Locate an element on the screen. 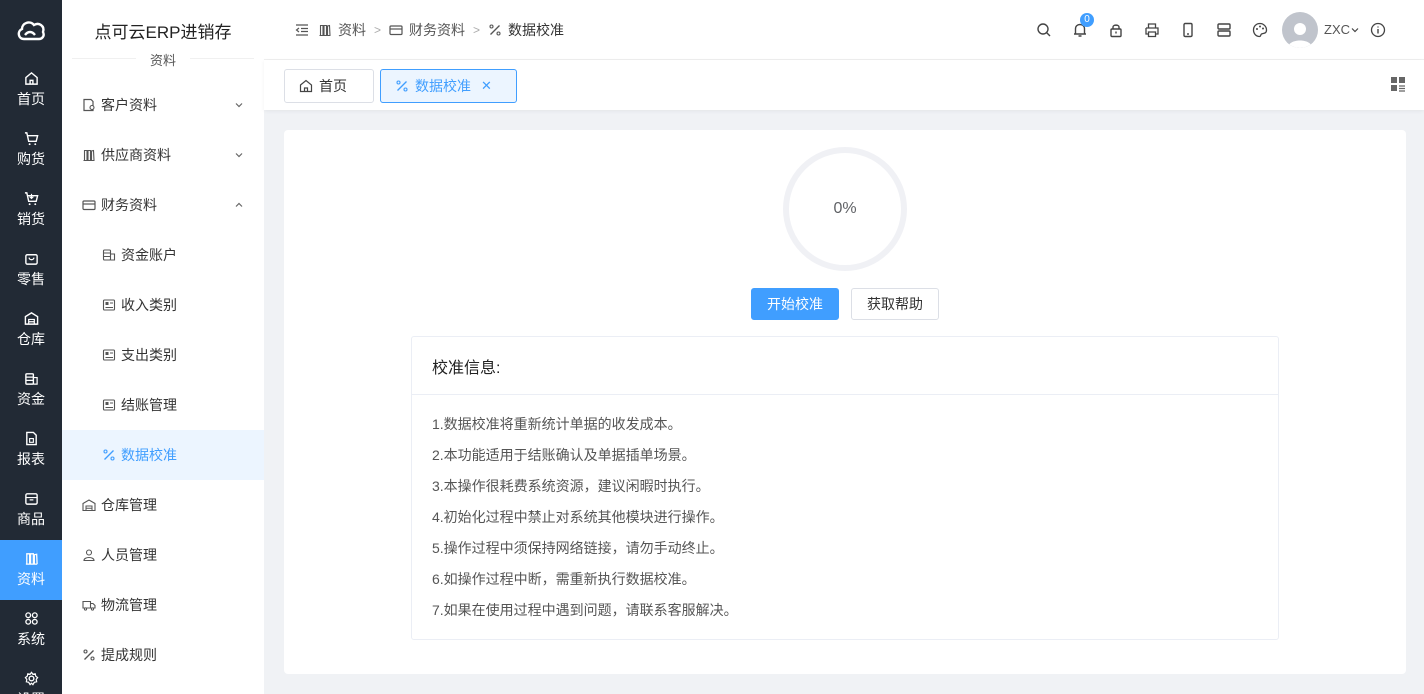 This screenshot has width=1424, height=694. menu-item-data-calibration: 数据校准 is located at coordinates (163, 455).